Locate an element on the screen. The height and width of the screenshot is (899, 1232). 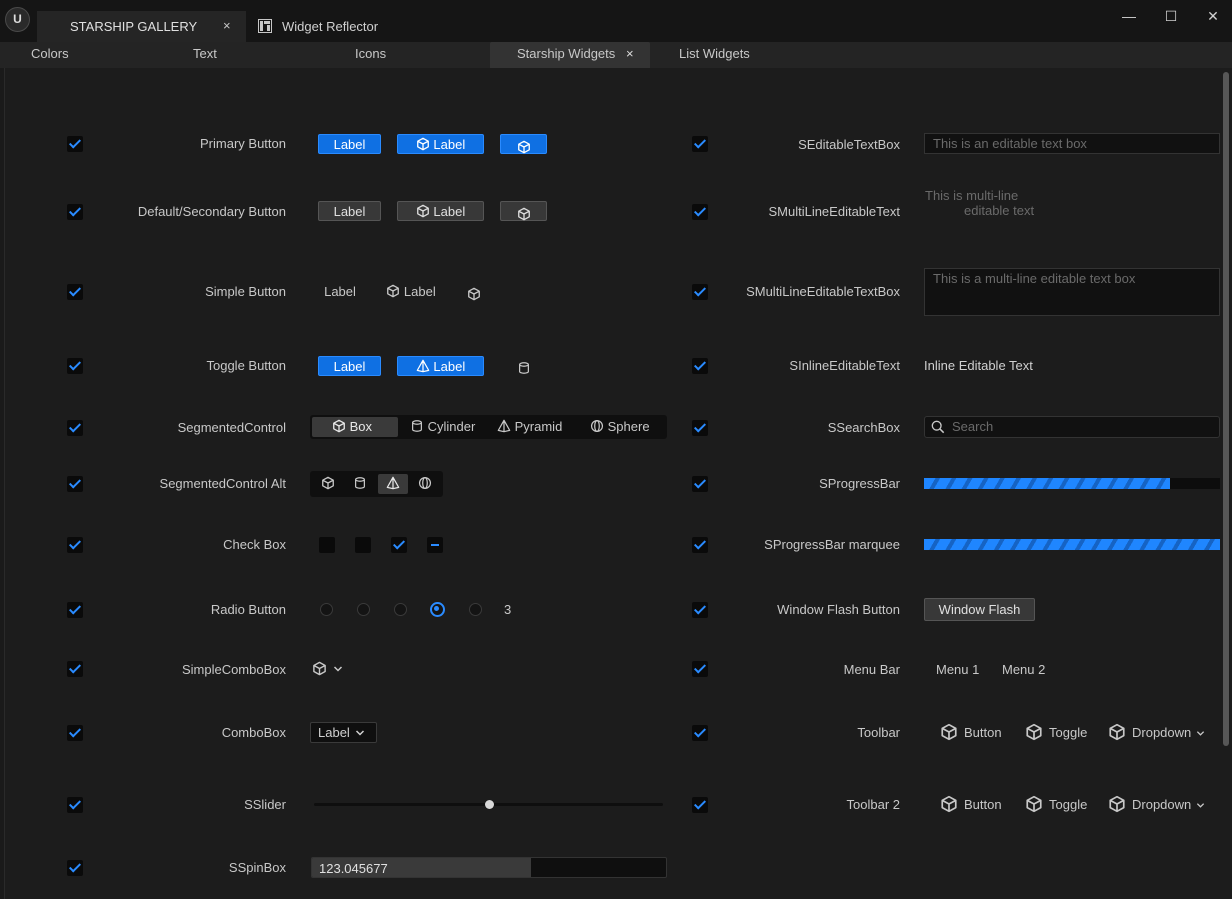
tab-starship-gallery: STARSHIP GALLERY × is located at coordinates (141, 26).